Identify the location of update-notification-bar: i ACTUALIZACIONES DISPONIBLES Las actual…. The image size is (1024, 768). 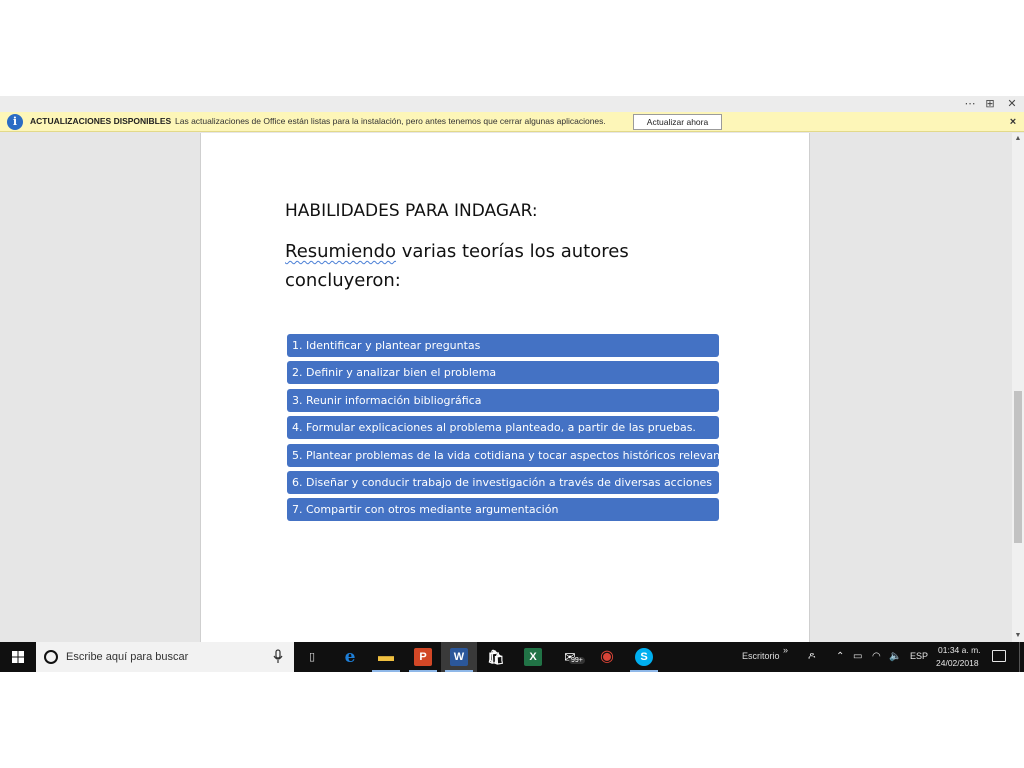
(512, 122).